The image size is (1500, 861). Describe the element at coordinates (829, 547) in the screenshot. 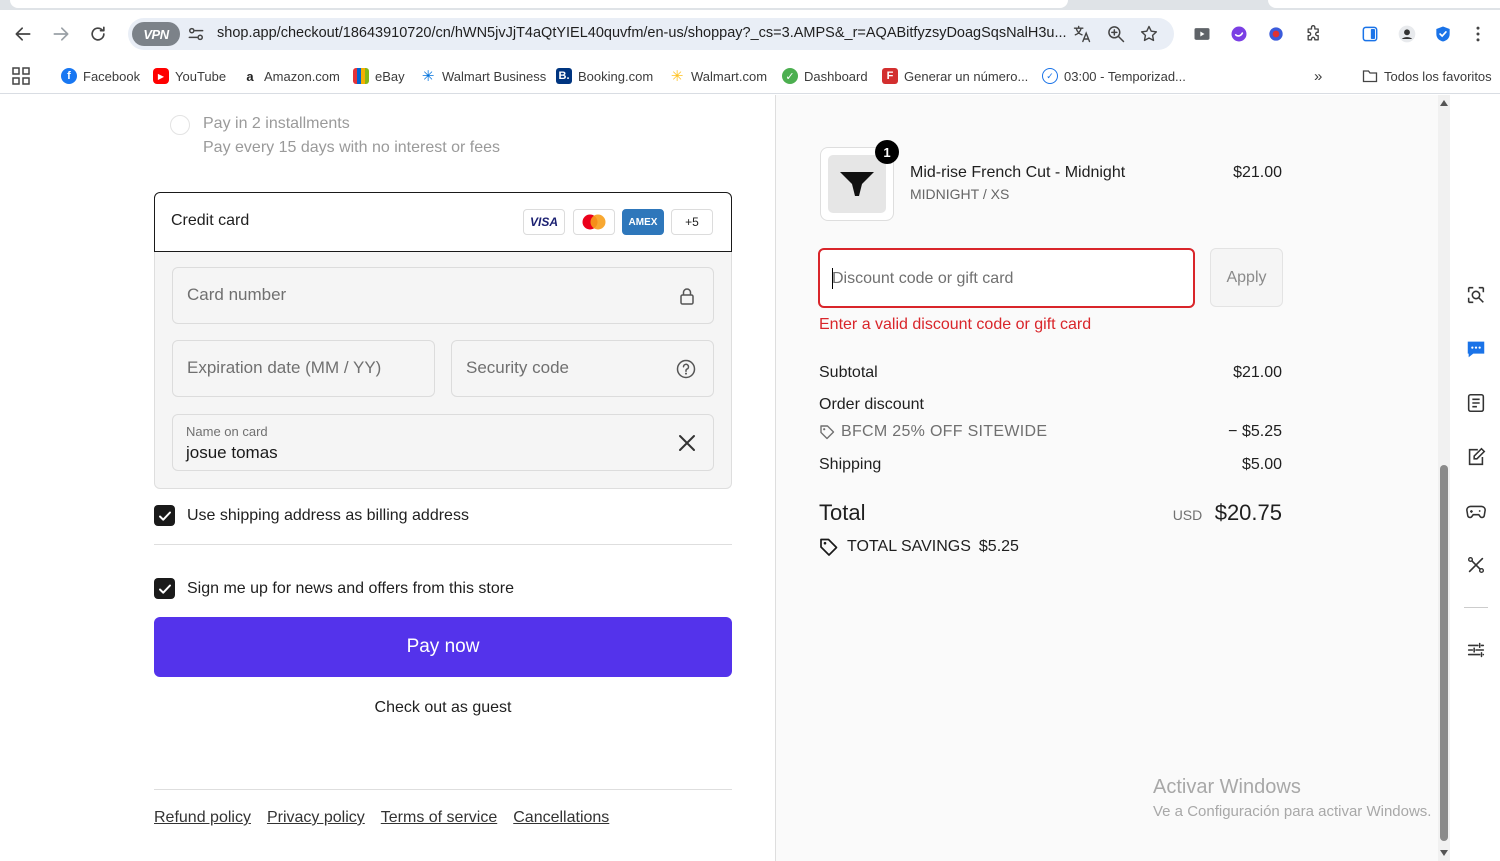

I see `savings-tag-icon` at that location.